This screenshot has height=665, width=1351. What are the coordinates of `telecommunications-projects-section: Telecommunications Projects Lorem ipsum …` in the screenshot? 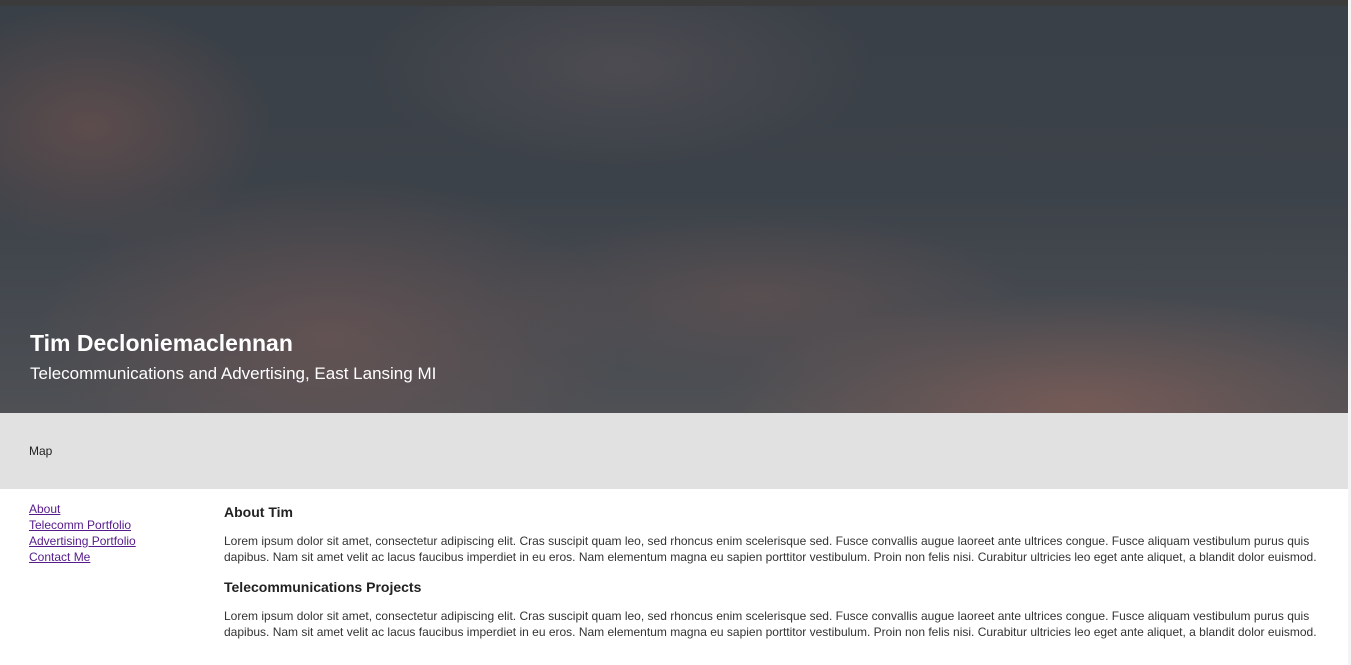 It's located at (776, 609).